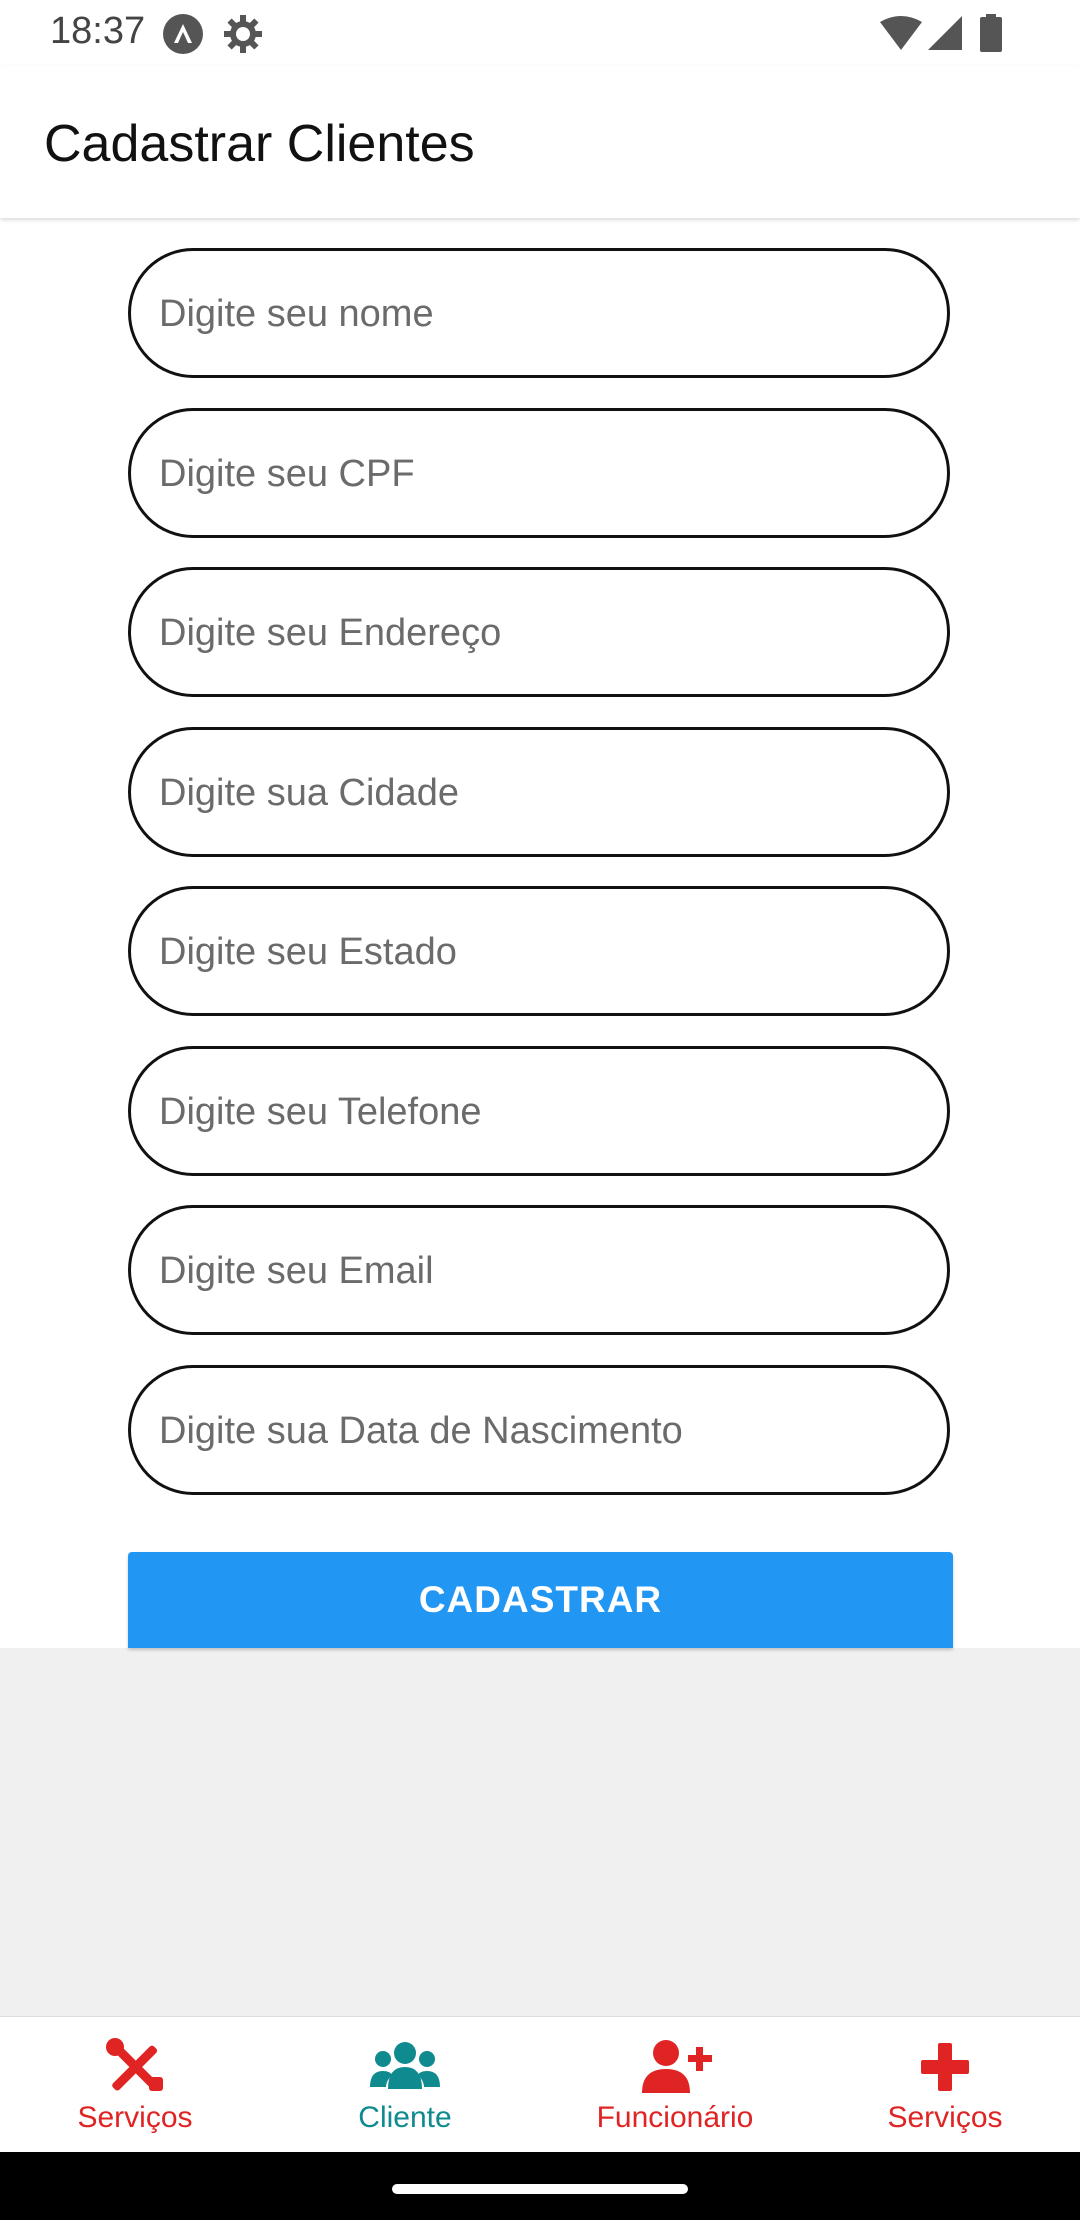  I want to click on cpf-field, so click(539, 473).